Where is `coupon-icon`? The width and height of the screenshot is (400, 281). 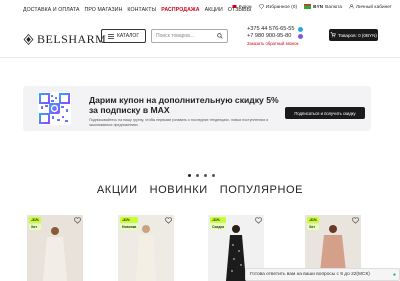 coupon-icon is located at coordinates (234, 6).